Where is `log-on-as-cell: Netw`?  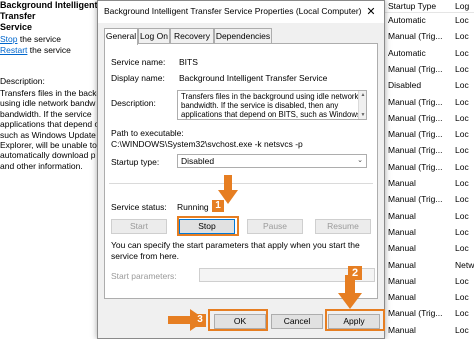
log-on-as-cell: Netw is located at coordinates (464, 264).